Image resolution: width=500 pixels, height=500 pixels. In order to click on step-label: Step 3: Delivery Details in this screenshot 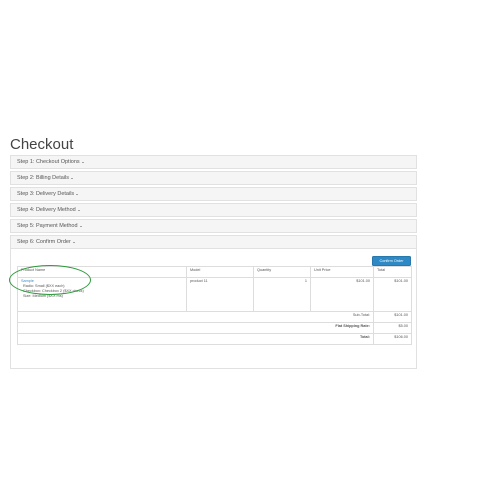, I will do `click(46, 194)`.